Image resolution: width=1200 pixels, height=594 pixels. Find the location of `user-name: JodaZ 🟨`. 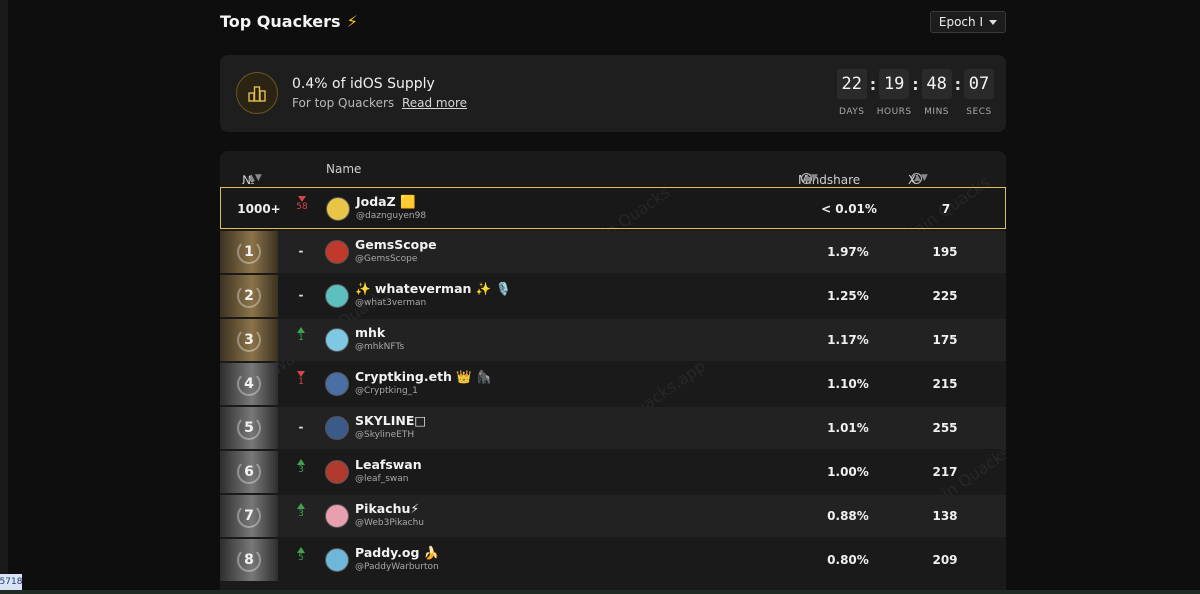

user-name: JodaZ 🟨 is located at coordinates (386, 201).